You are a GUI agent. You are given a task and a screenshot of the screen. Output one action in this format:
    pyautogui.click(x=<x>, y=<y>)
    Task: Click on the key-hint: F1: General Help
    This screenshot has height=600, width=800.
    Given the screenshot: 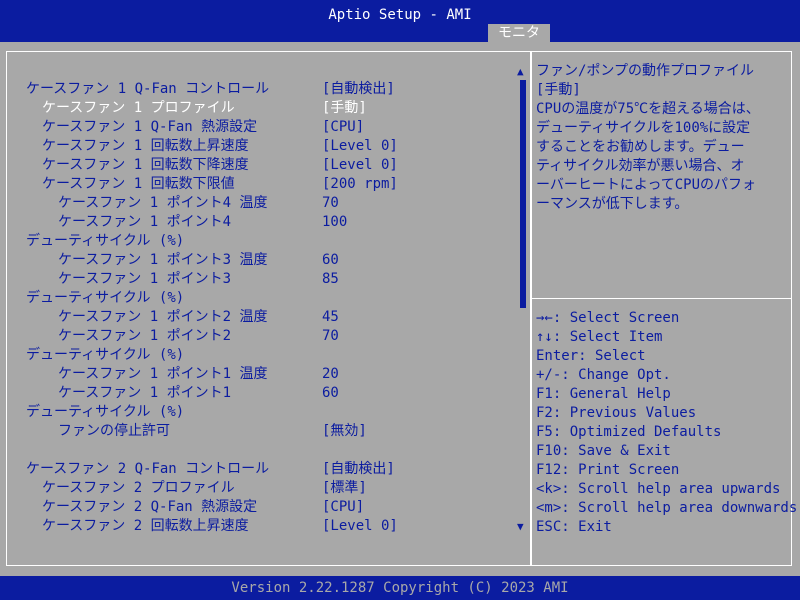 What is the action you would take?
    pyautogui.click(x=603, y=394)
    